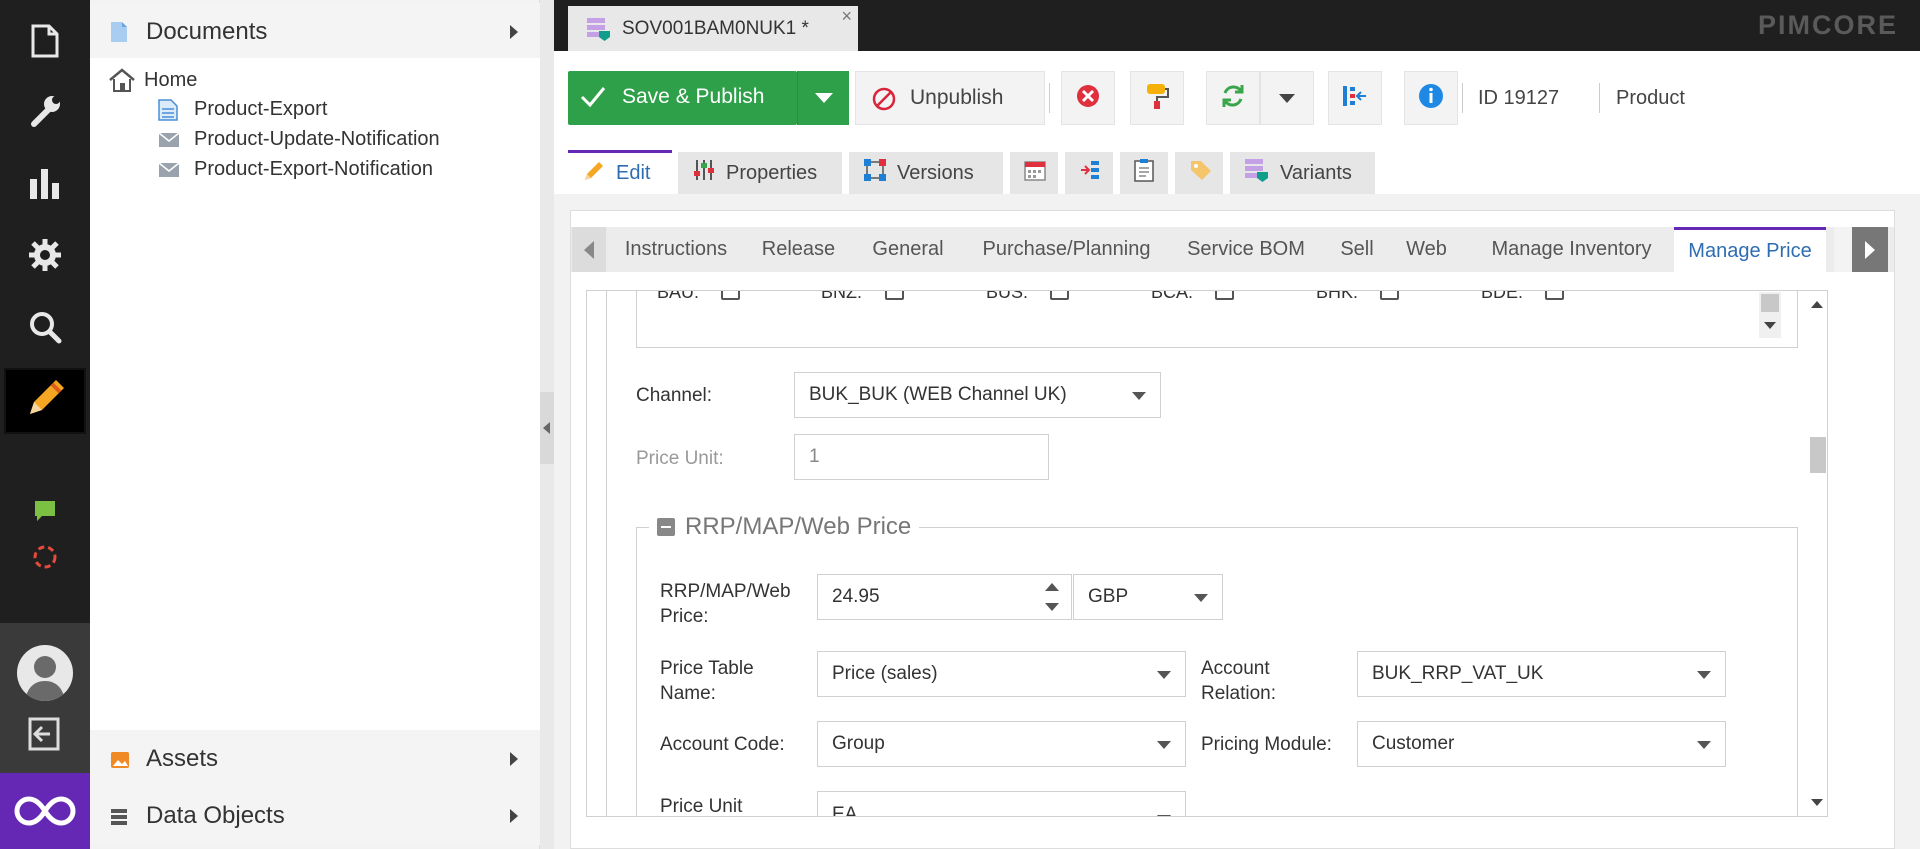  What do you see at coordinates (1770, 315) in the screenshot?
I see `inner-scrollbar` at bounding box center [1770, 315].